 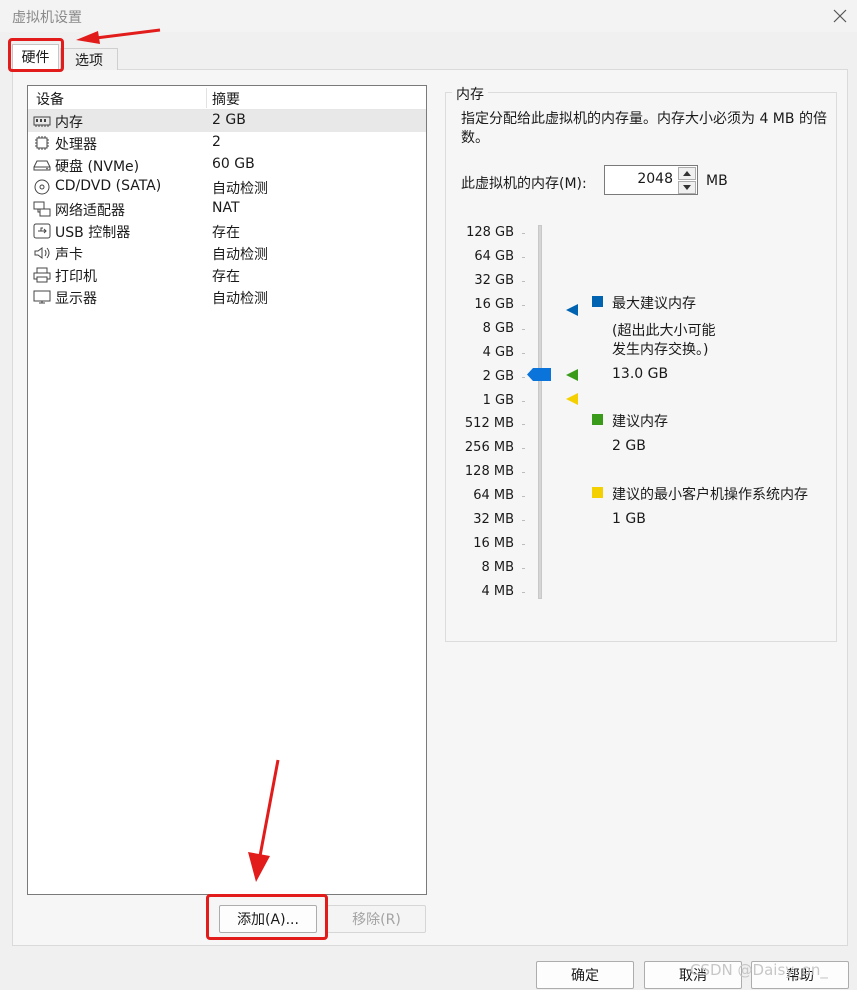 What do you see at coordinates (227, 275) in the screenshot?
I see `device-row-printer: 打印机 存在` at bounding box center [227, 275].